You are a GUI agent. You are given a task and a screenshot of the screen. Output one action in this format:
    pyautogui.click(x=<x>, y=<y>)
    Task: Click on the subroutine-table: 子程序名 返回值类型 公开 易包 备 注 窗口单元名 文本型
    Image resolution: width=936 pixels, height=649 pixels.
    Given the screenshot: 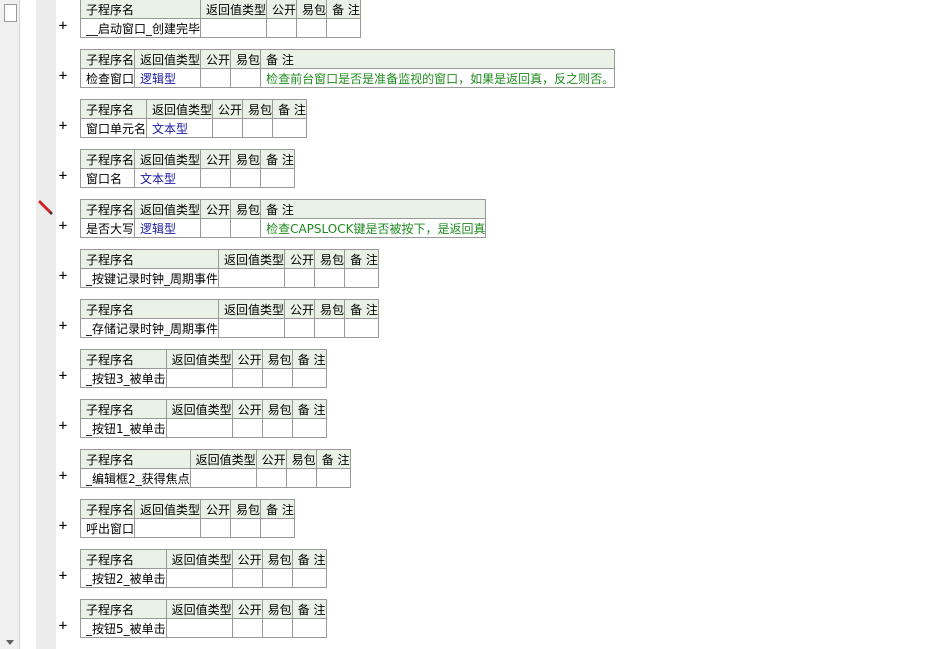 What is the action you would take?
    pyautogui.click(x=193, y=118)
    